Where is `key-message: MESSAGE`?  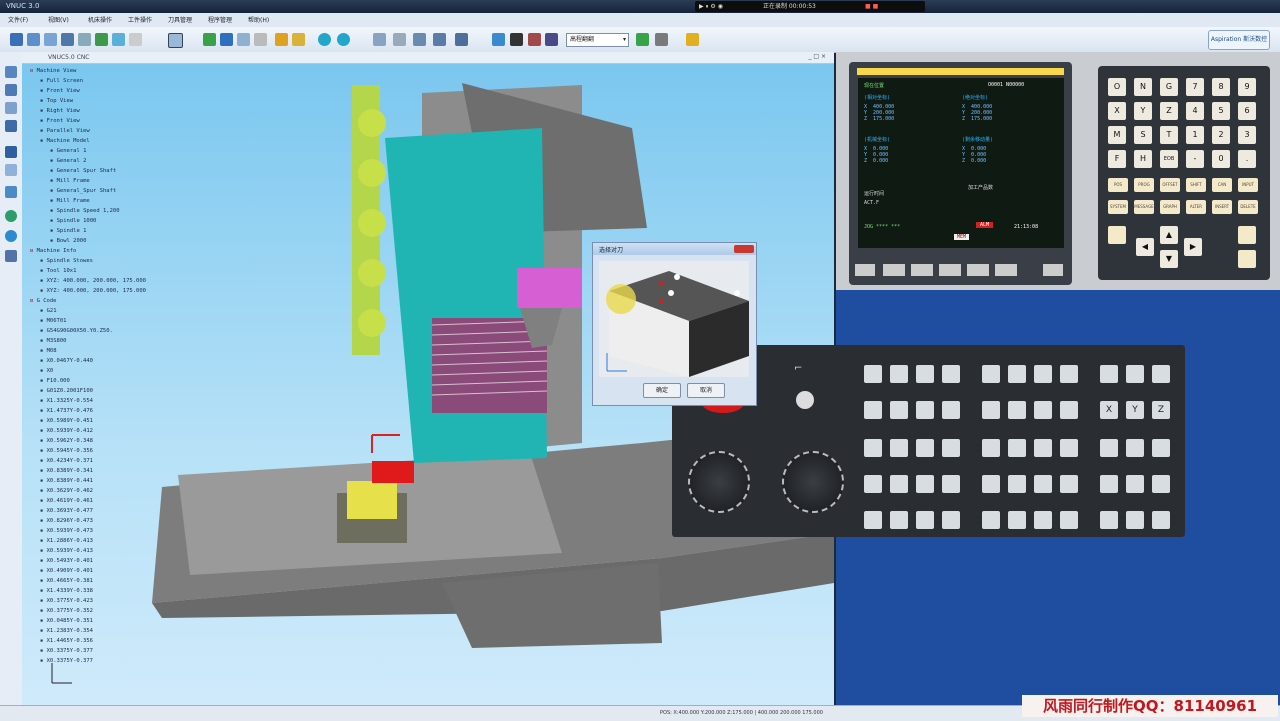 key-message: MESSAGE is located at coordinates (1144, 207).